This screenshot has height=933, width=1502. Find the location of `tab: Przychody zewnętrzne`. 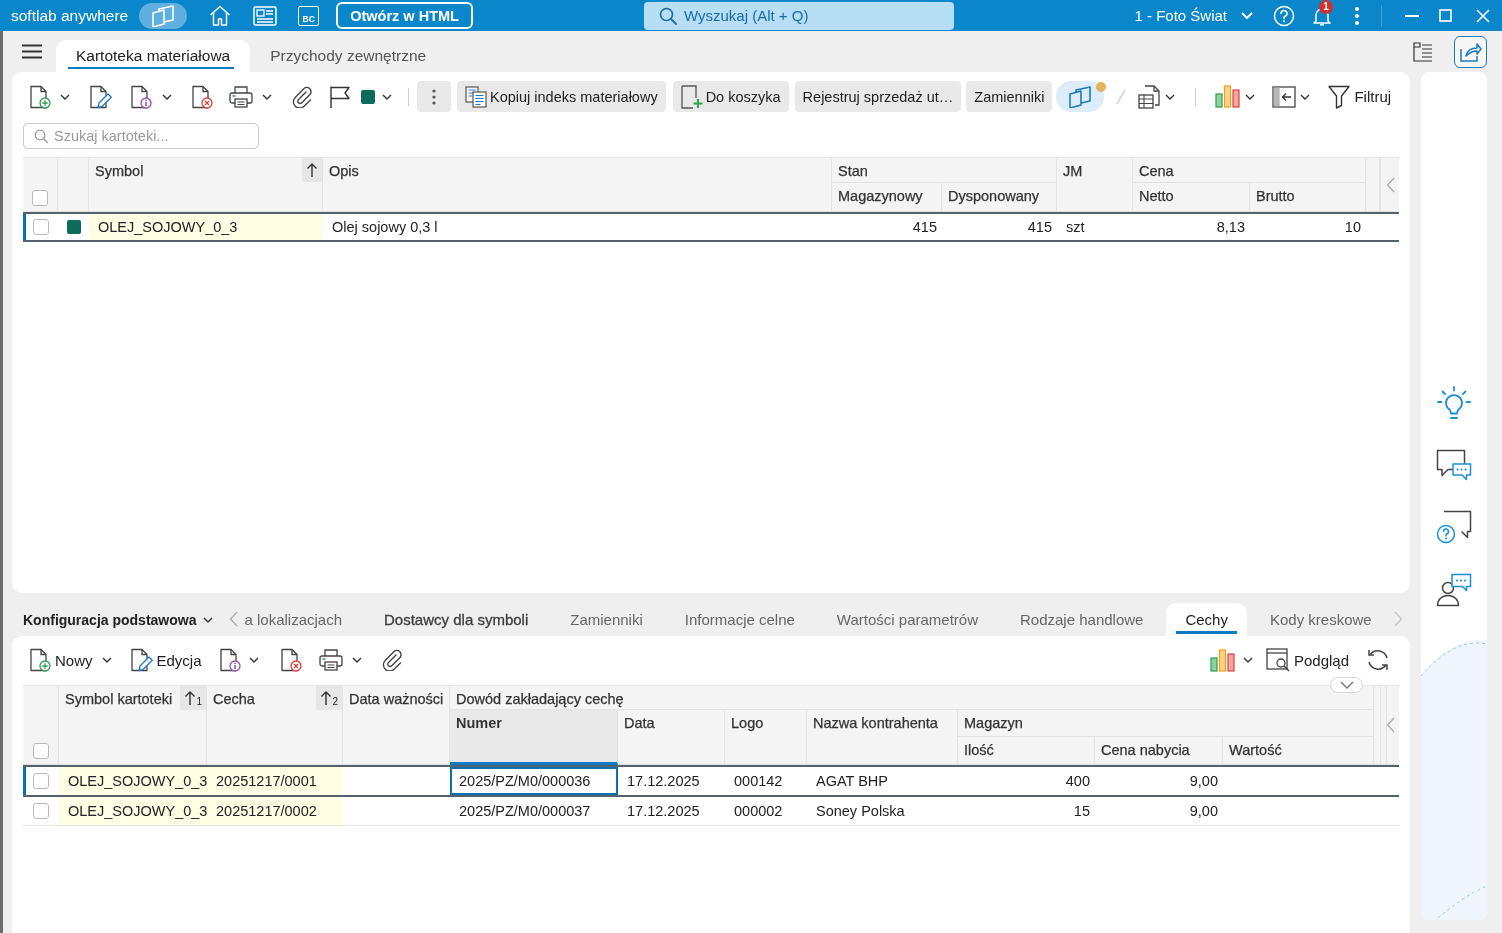

tab: Przychody zewnętrzne is located at coordinates (348, 56).